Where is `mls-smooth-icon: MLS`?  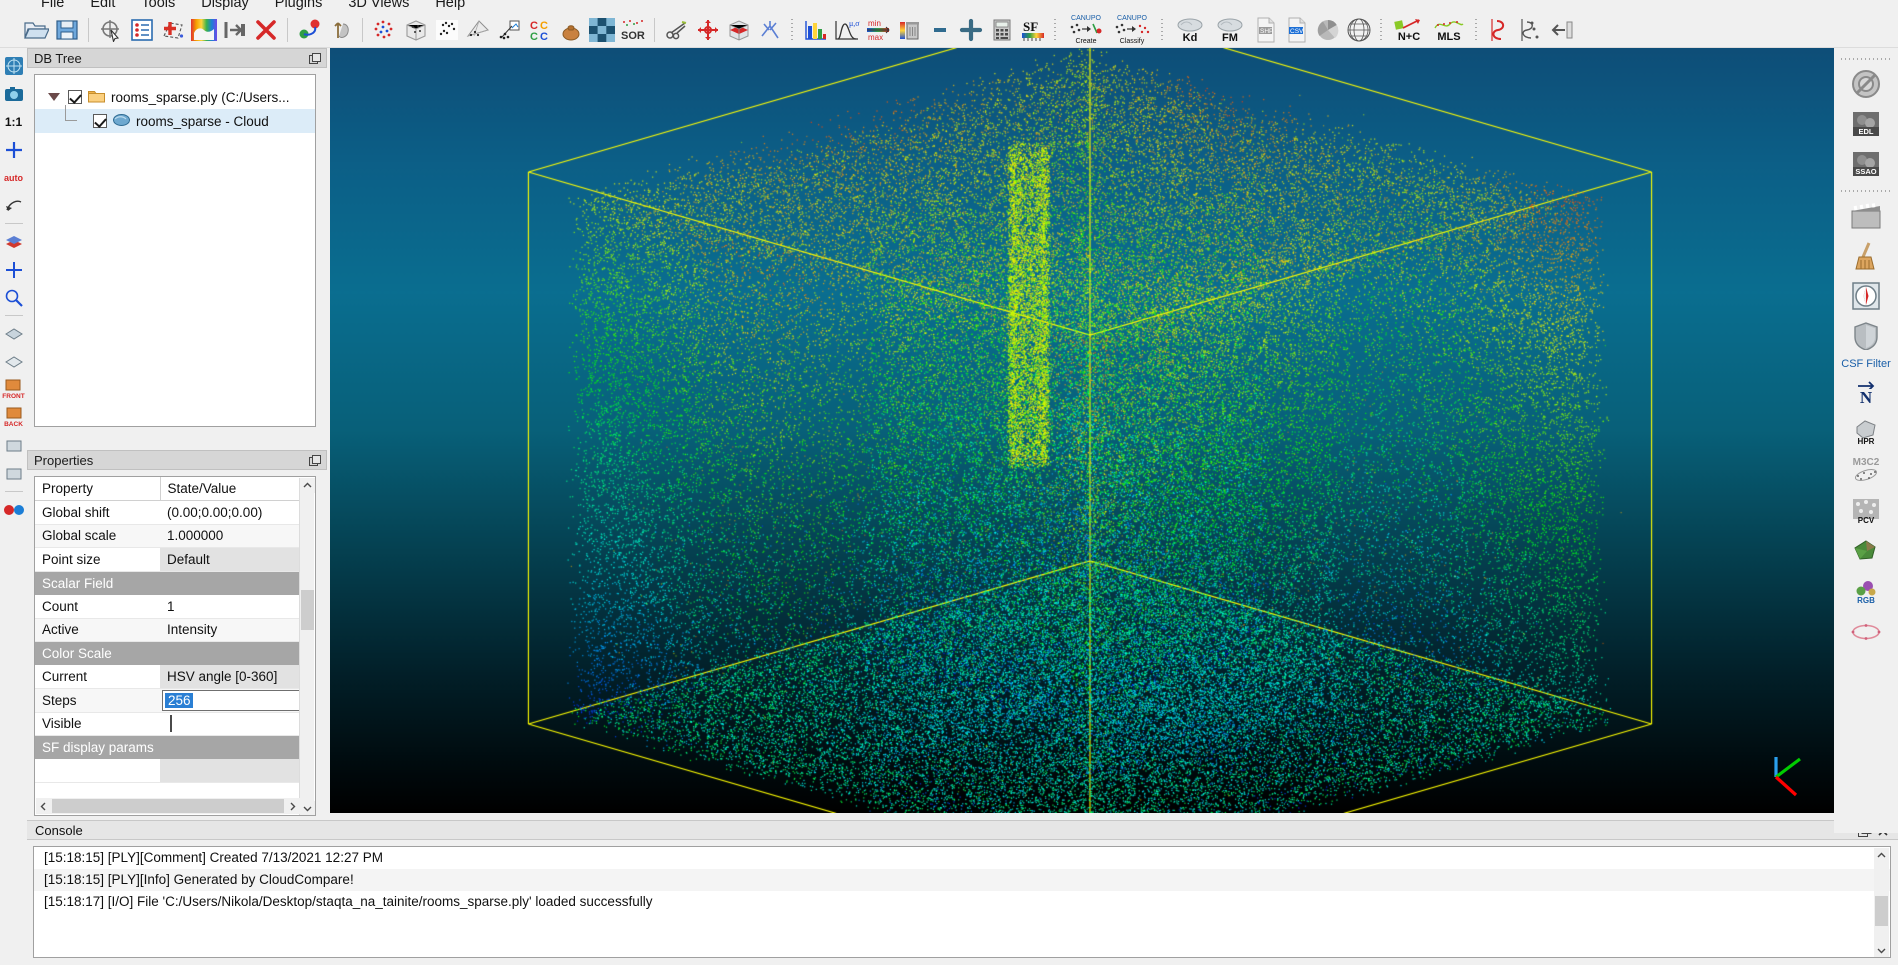 mls-smooth-icon: MLS is located at coordinates (1449, 29).